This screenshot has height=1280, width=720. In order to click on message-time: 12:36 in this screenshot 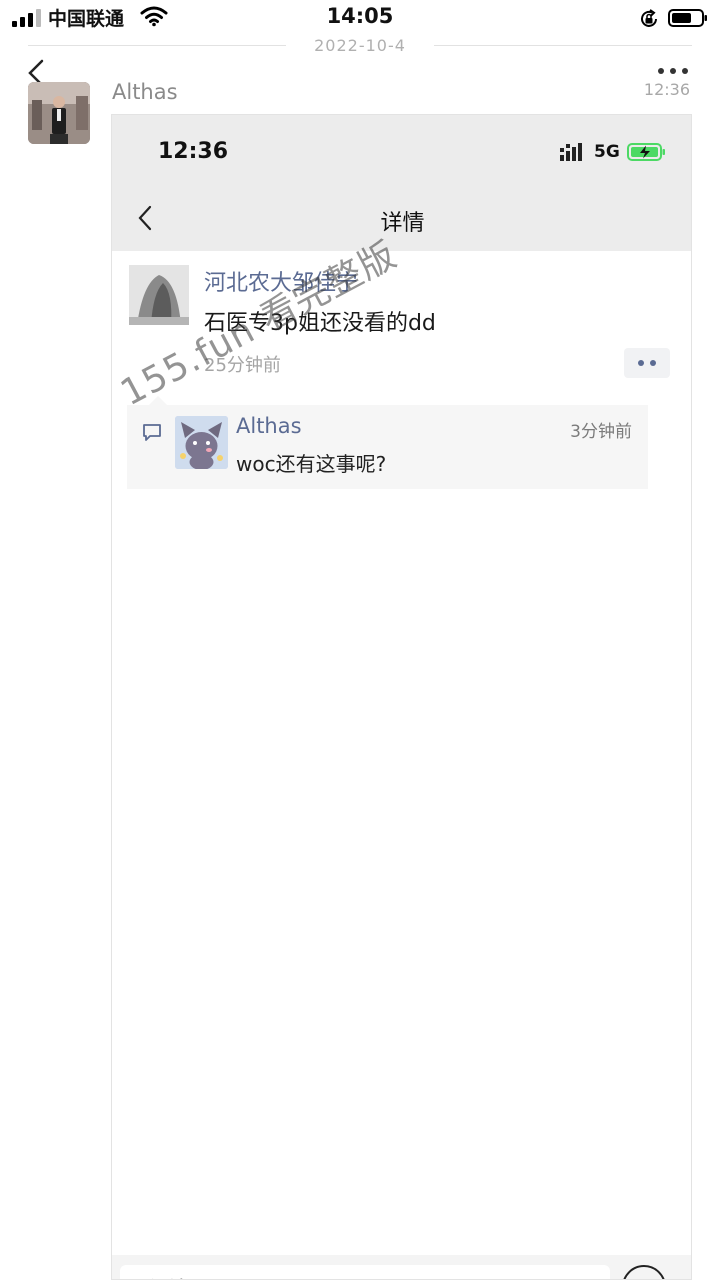, I will do `click(666, 89)`.